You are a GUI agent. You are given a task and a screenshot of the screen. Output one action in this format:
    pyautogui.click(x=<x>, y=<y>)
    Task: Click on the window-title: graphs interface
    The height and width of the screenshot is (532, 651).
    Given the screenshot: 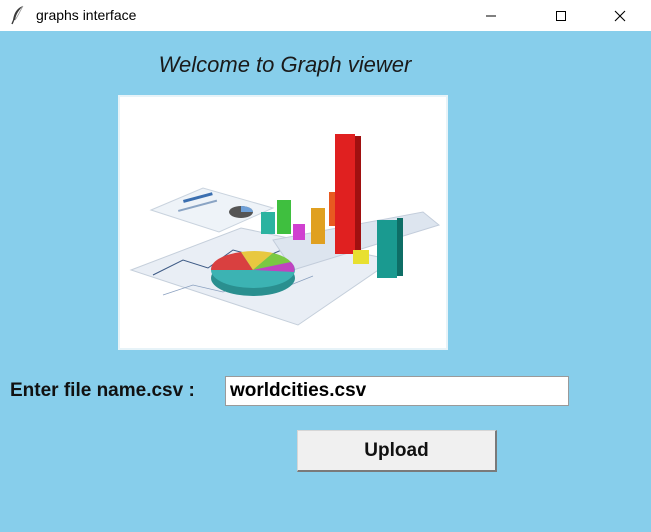 What is the action you would take?
    pyautogui.click(x=86, y=15)
    